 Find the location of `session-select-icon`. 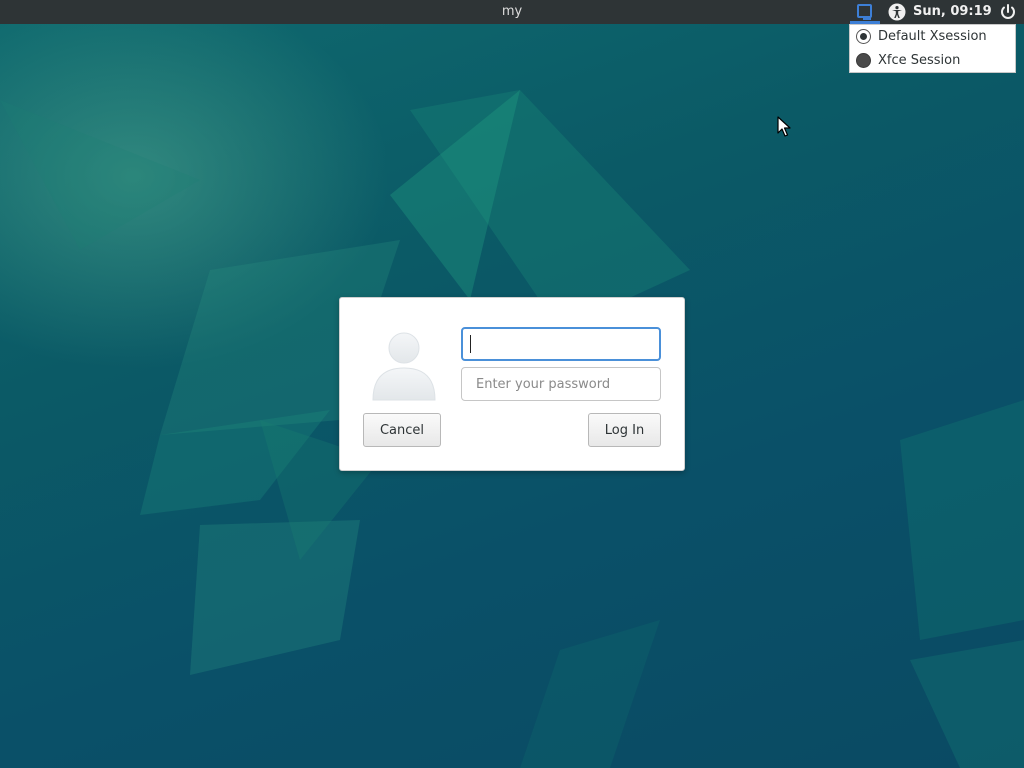

session-select-icon is located at coordinates (865, 12).